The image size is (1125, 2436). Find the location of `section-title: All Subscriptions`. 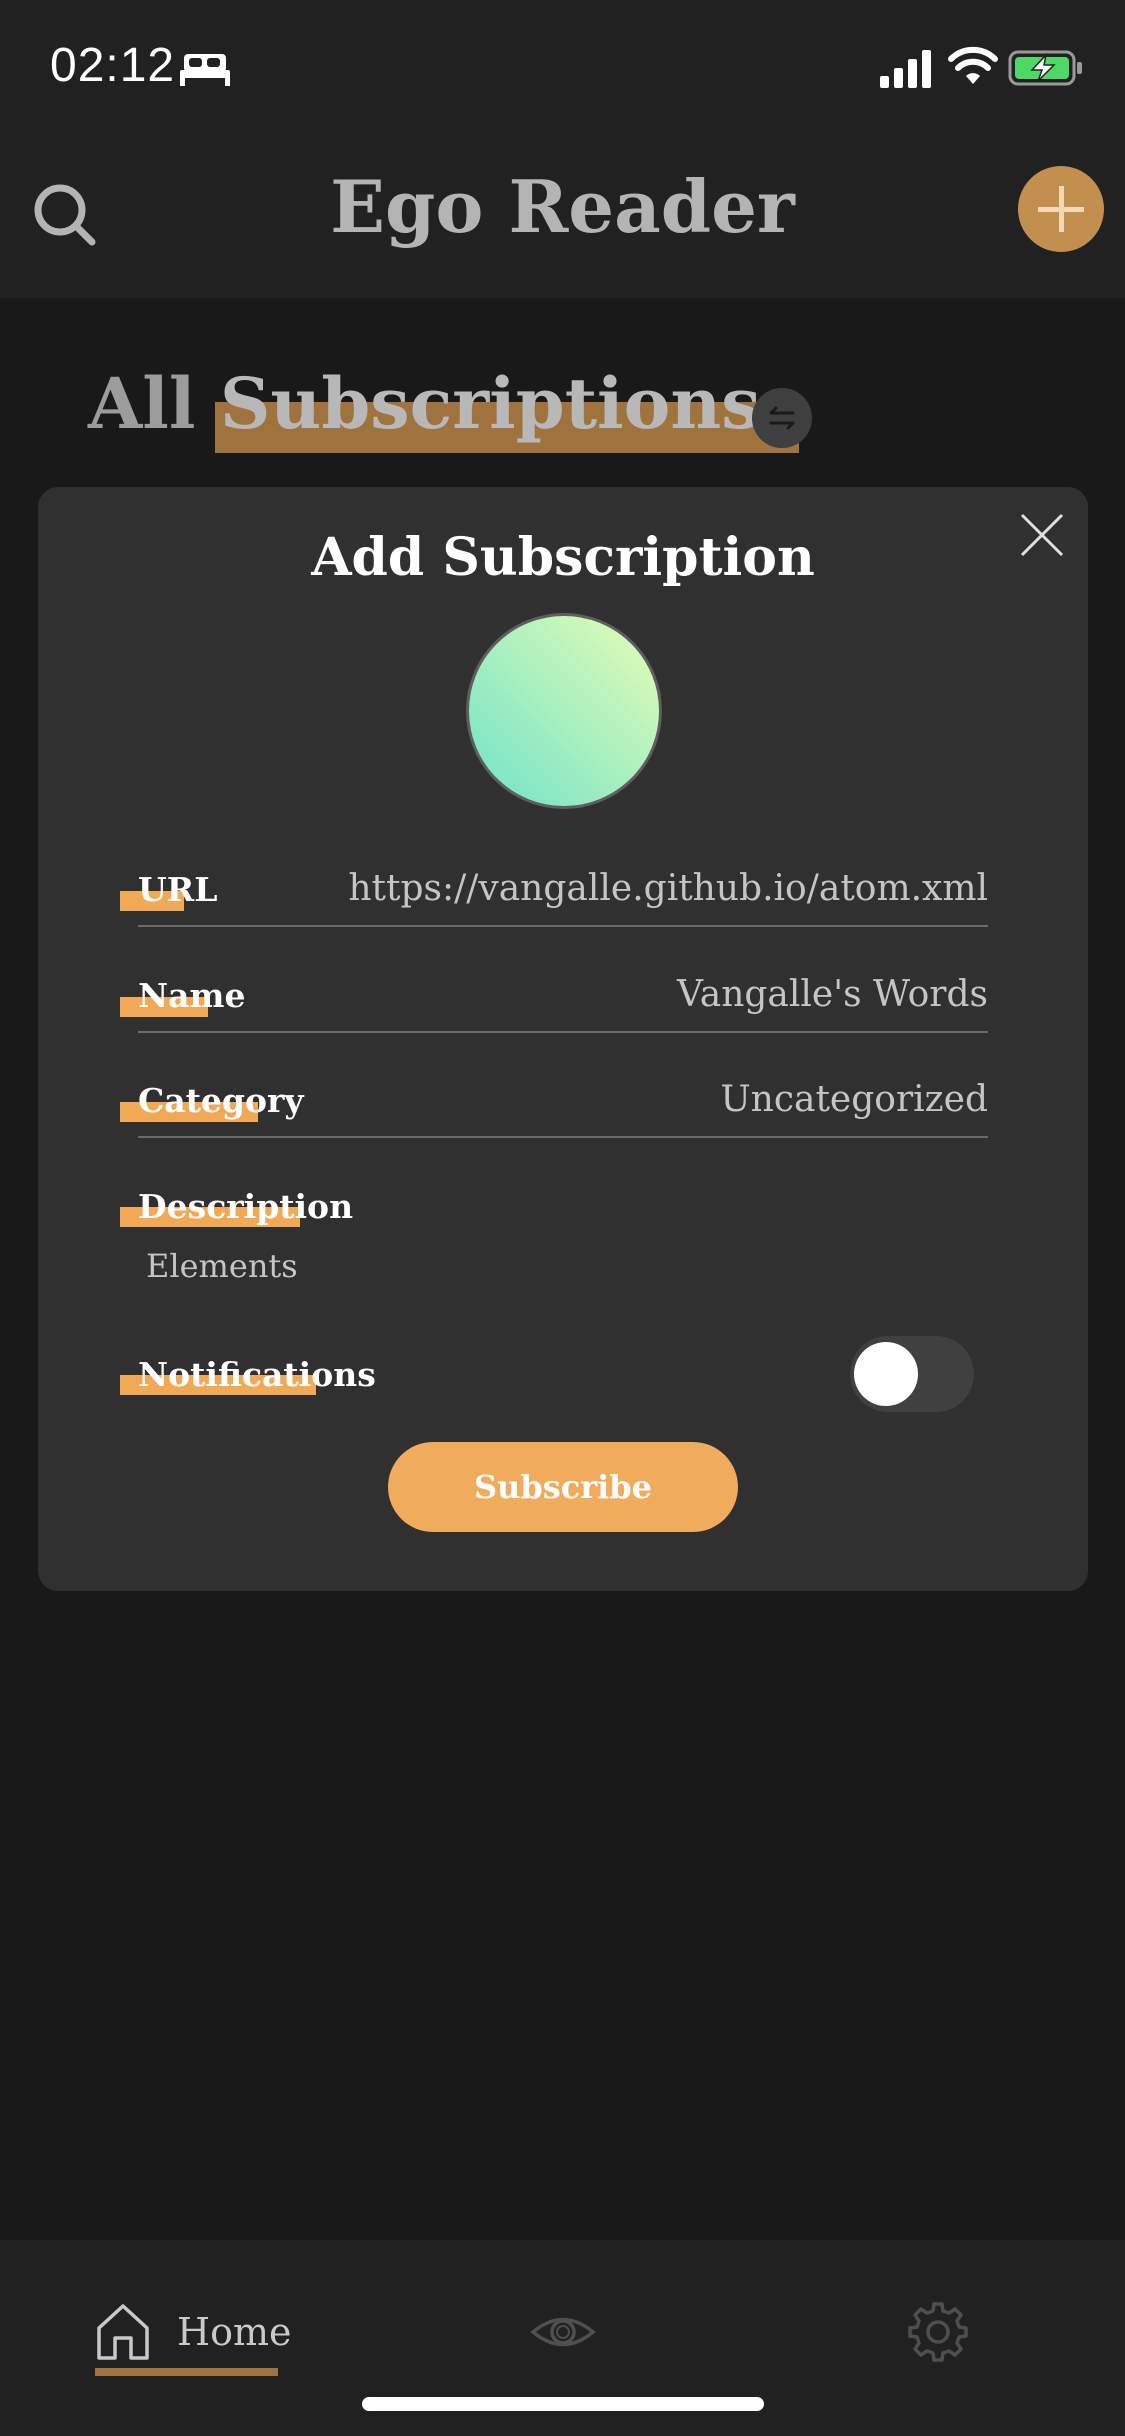

section-title: All Subscriptions is located at coordinates (424, 403).